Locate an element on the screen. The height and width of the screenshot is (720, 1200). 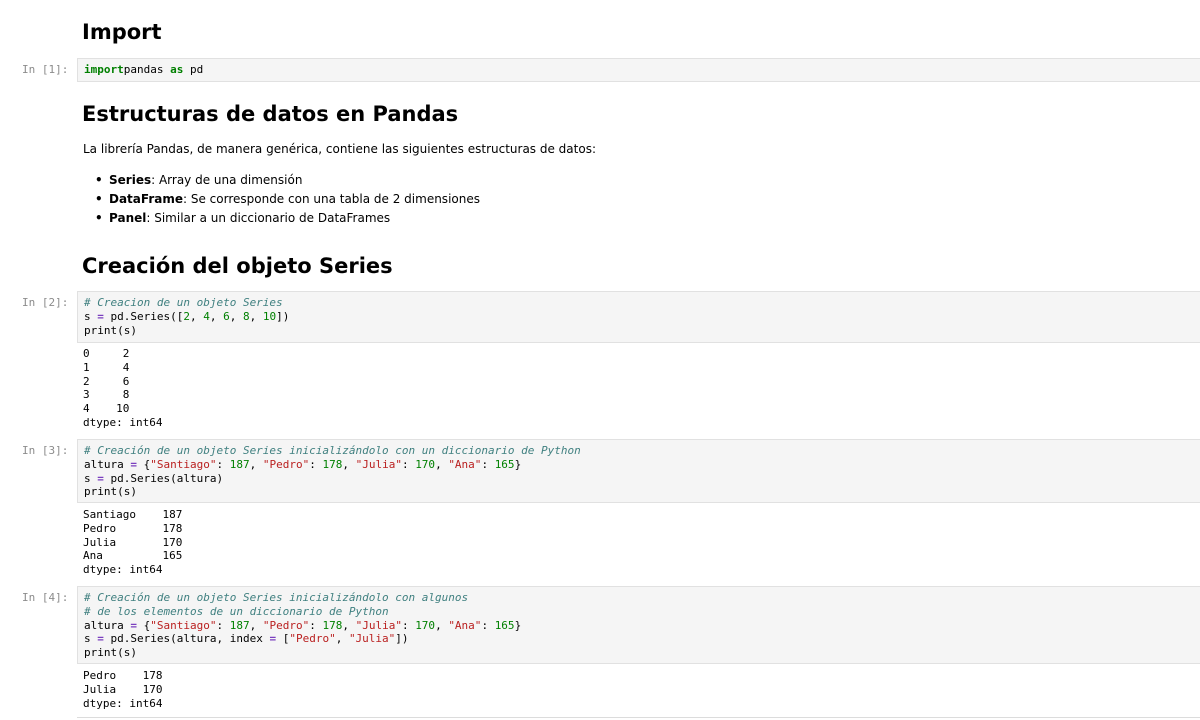
output-line: 2 6 is located at coordinates (106, 381).